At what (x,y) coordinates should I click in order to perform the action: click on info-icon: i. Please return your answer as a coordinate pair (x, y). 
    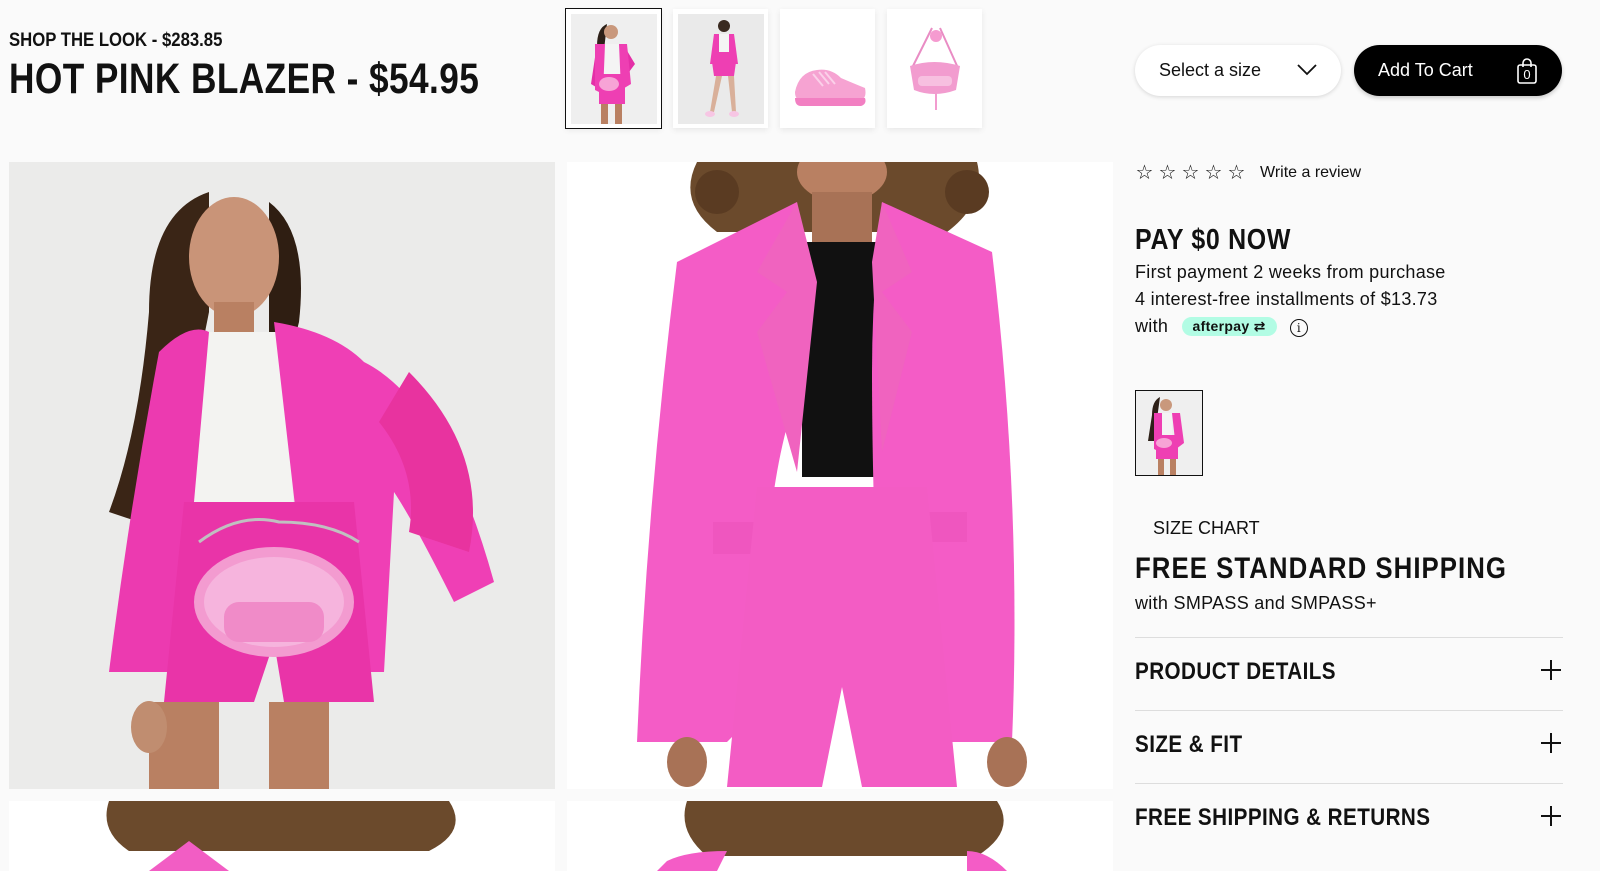
    Looking at the image, I should click on (1298, 328).